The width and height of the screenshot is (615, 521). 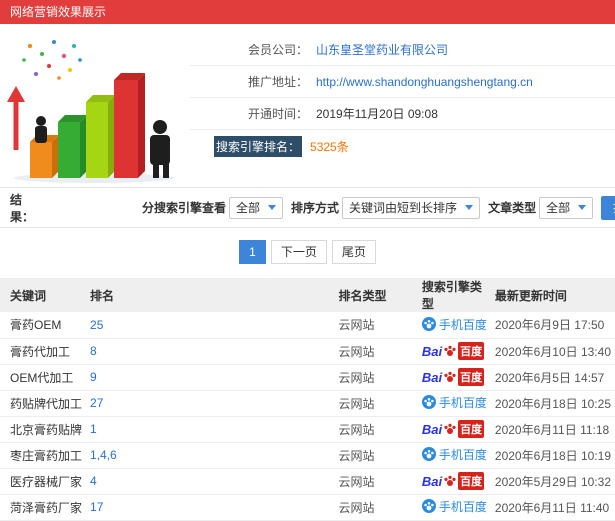 What do you see at coordinates (87, 125) in the screenshot?
I see `bars` at bounding box center [87, 125].